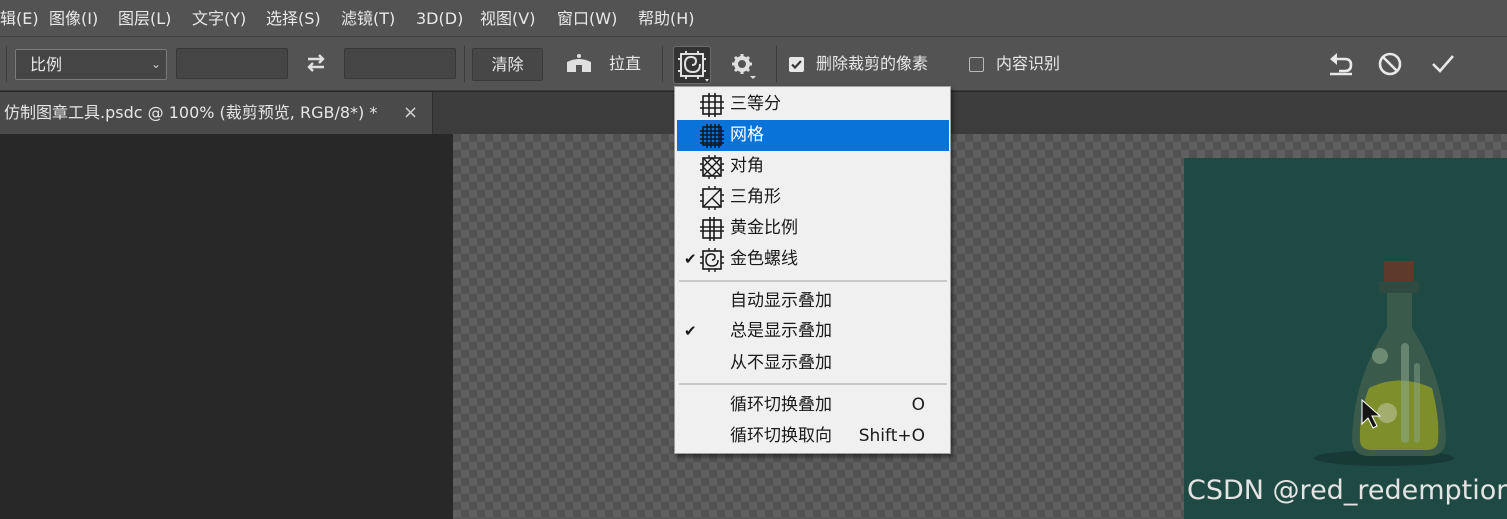 This screenshot has width=1507, height=519. Describe the element at coordinates (781, 363) in the screenshot. I see `menu-item-label: 从不显示叠加` at that location.